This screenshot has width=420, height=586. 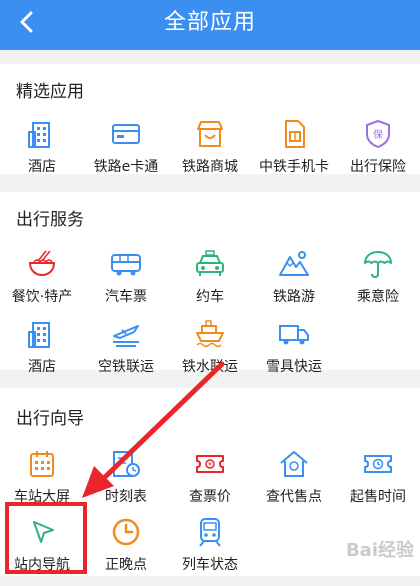 I want to click on app-label: 雪具快运, so click(x=294, y=367).